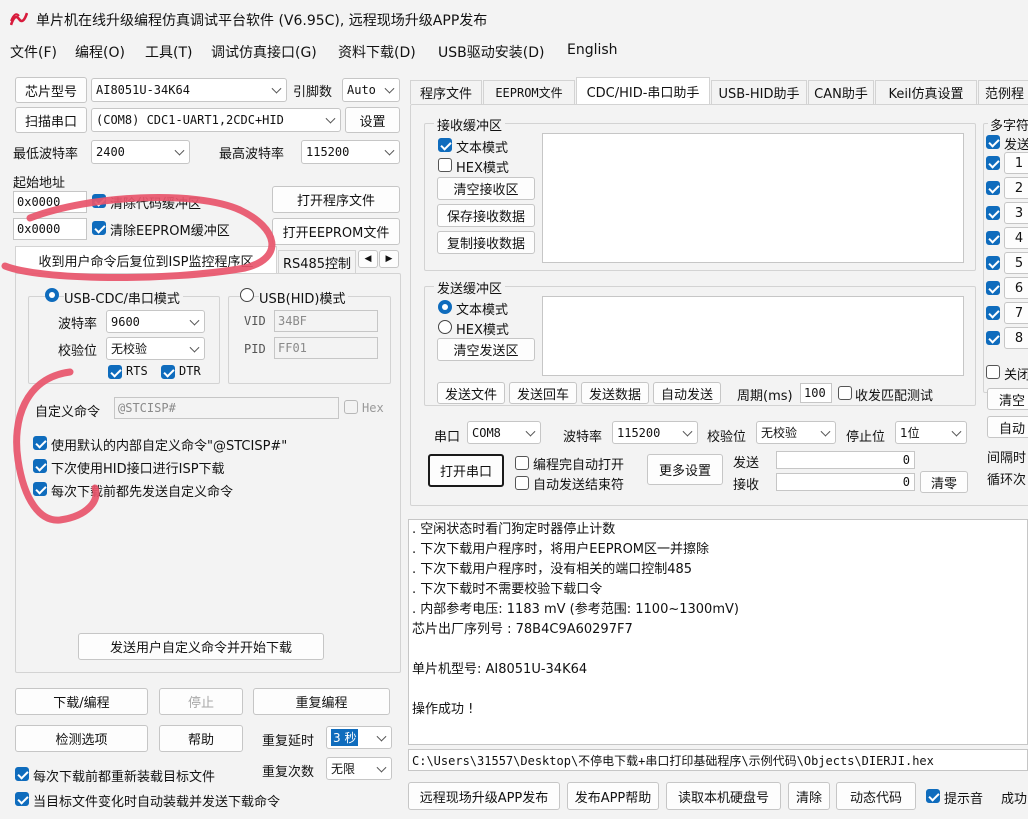 The width and height of the screenshot is (1028, 819). What do you see at coordinates (471, 393) in the screenshot?
I see `send-file-button: 发送文件` at bounding box center [471, 393].